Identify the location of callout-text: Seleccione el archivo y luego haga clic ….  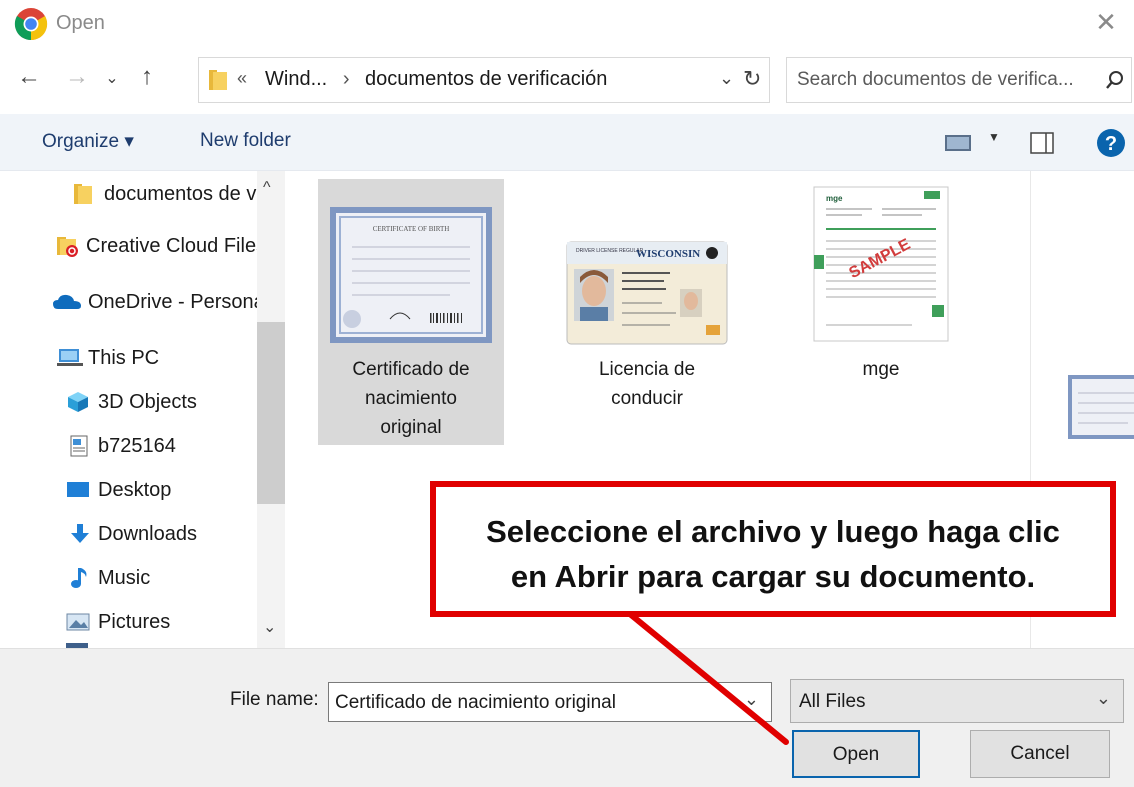
(773, 554).